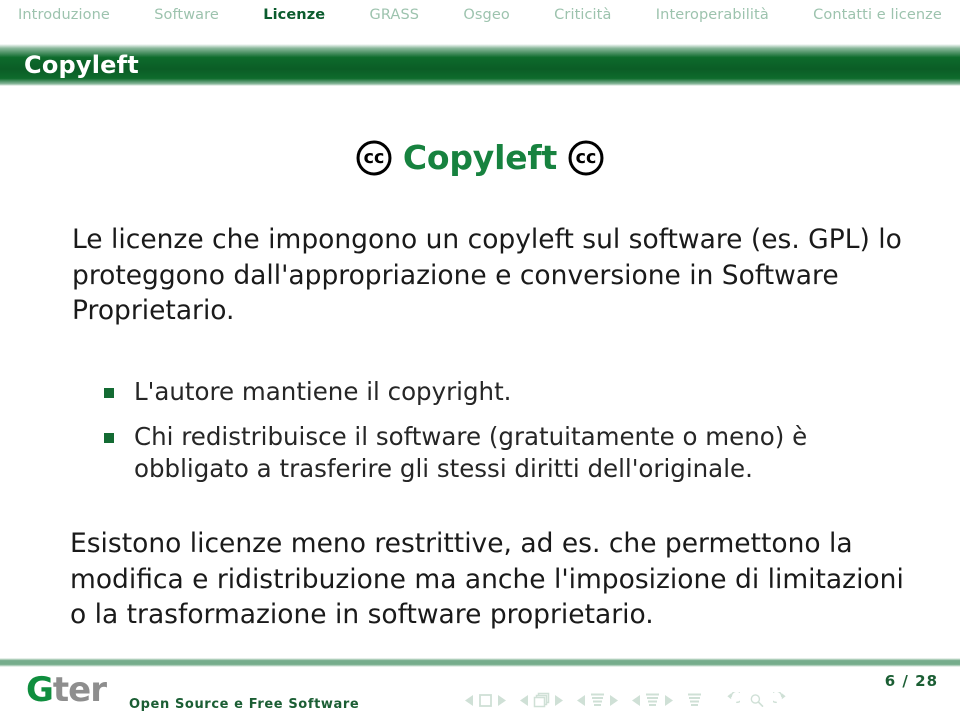 This screenshot has width=960, height=720. I want to click on copyleft-heading-text: Copyleft, so click(480, 157).